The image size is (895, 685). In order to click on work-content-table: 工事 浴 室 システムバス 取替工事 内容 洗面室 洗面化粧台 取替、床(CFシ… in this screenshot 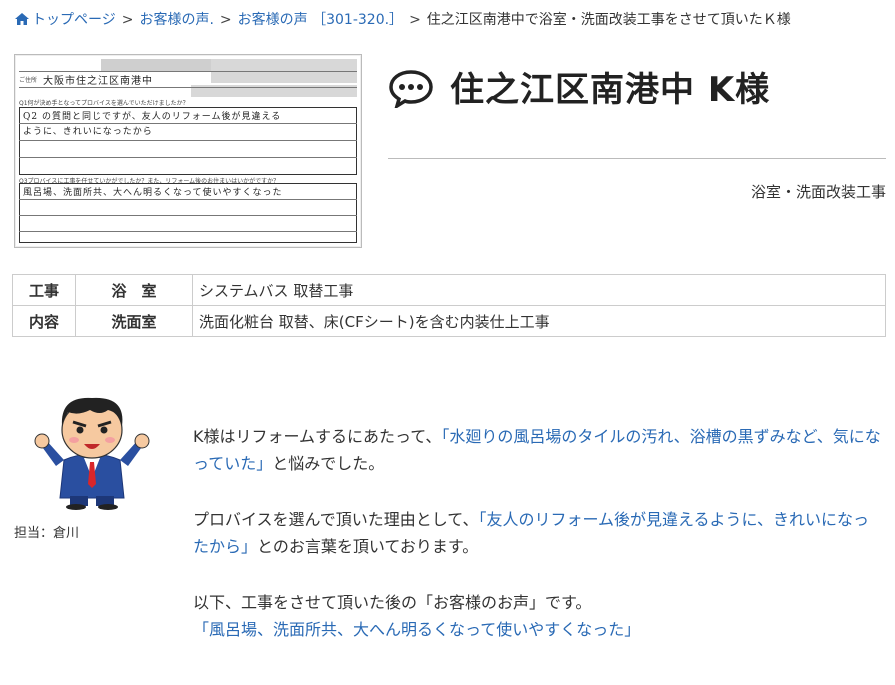, I will do `click(449, 305)`.